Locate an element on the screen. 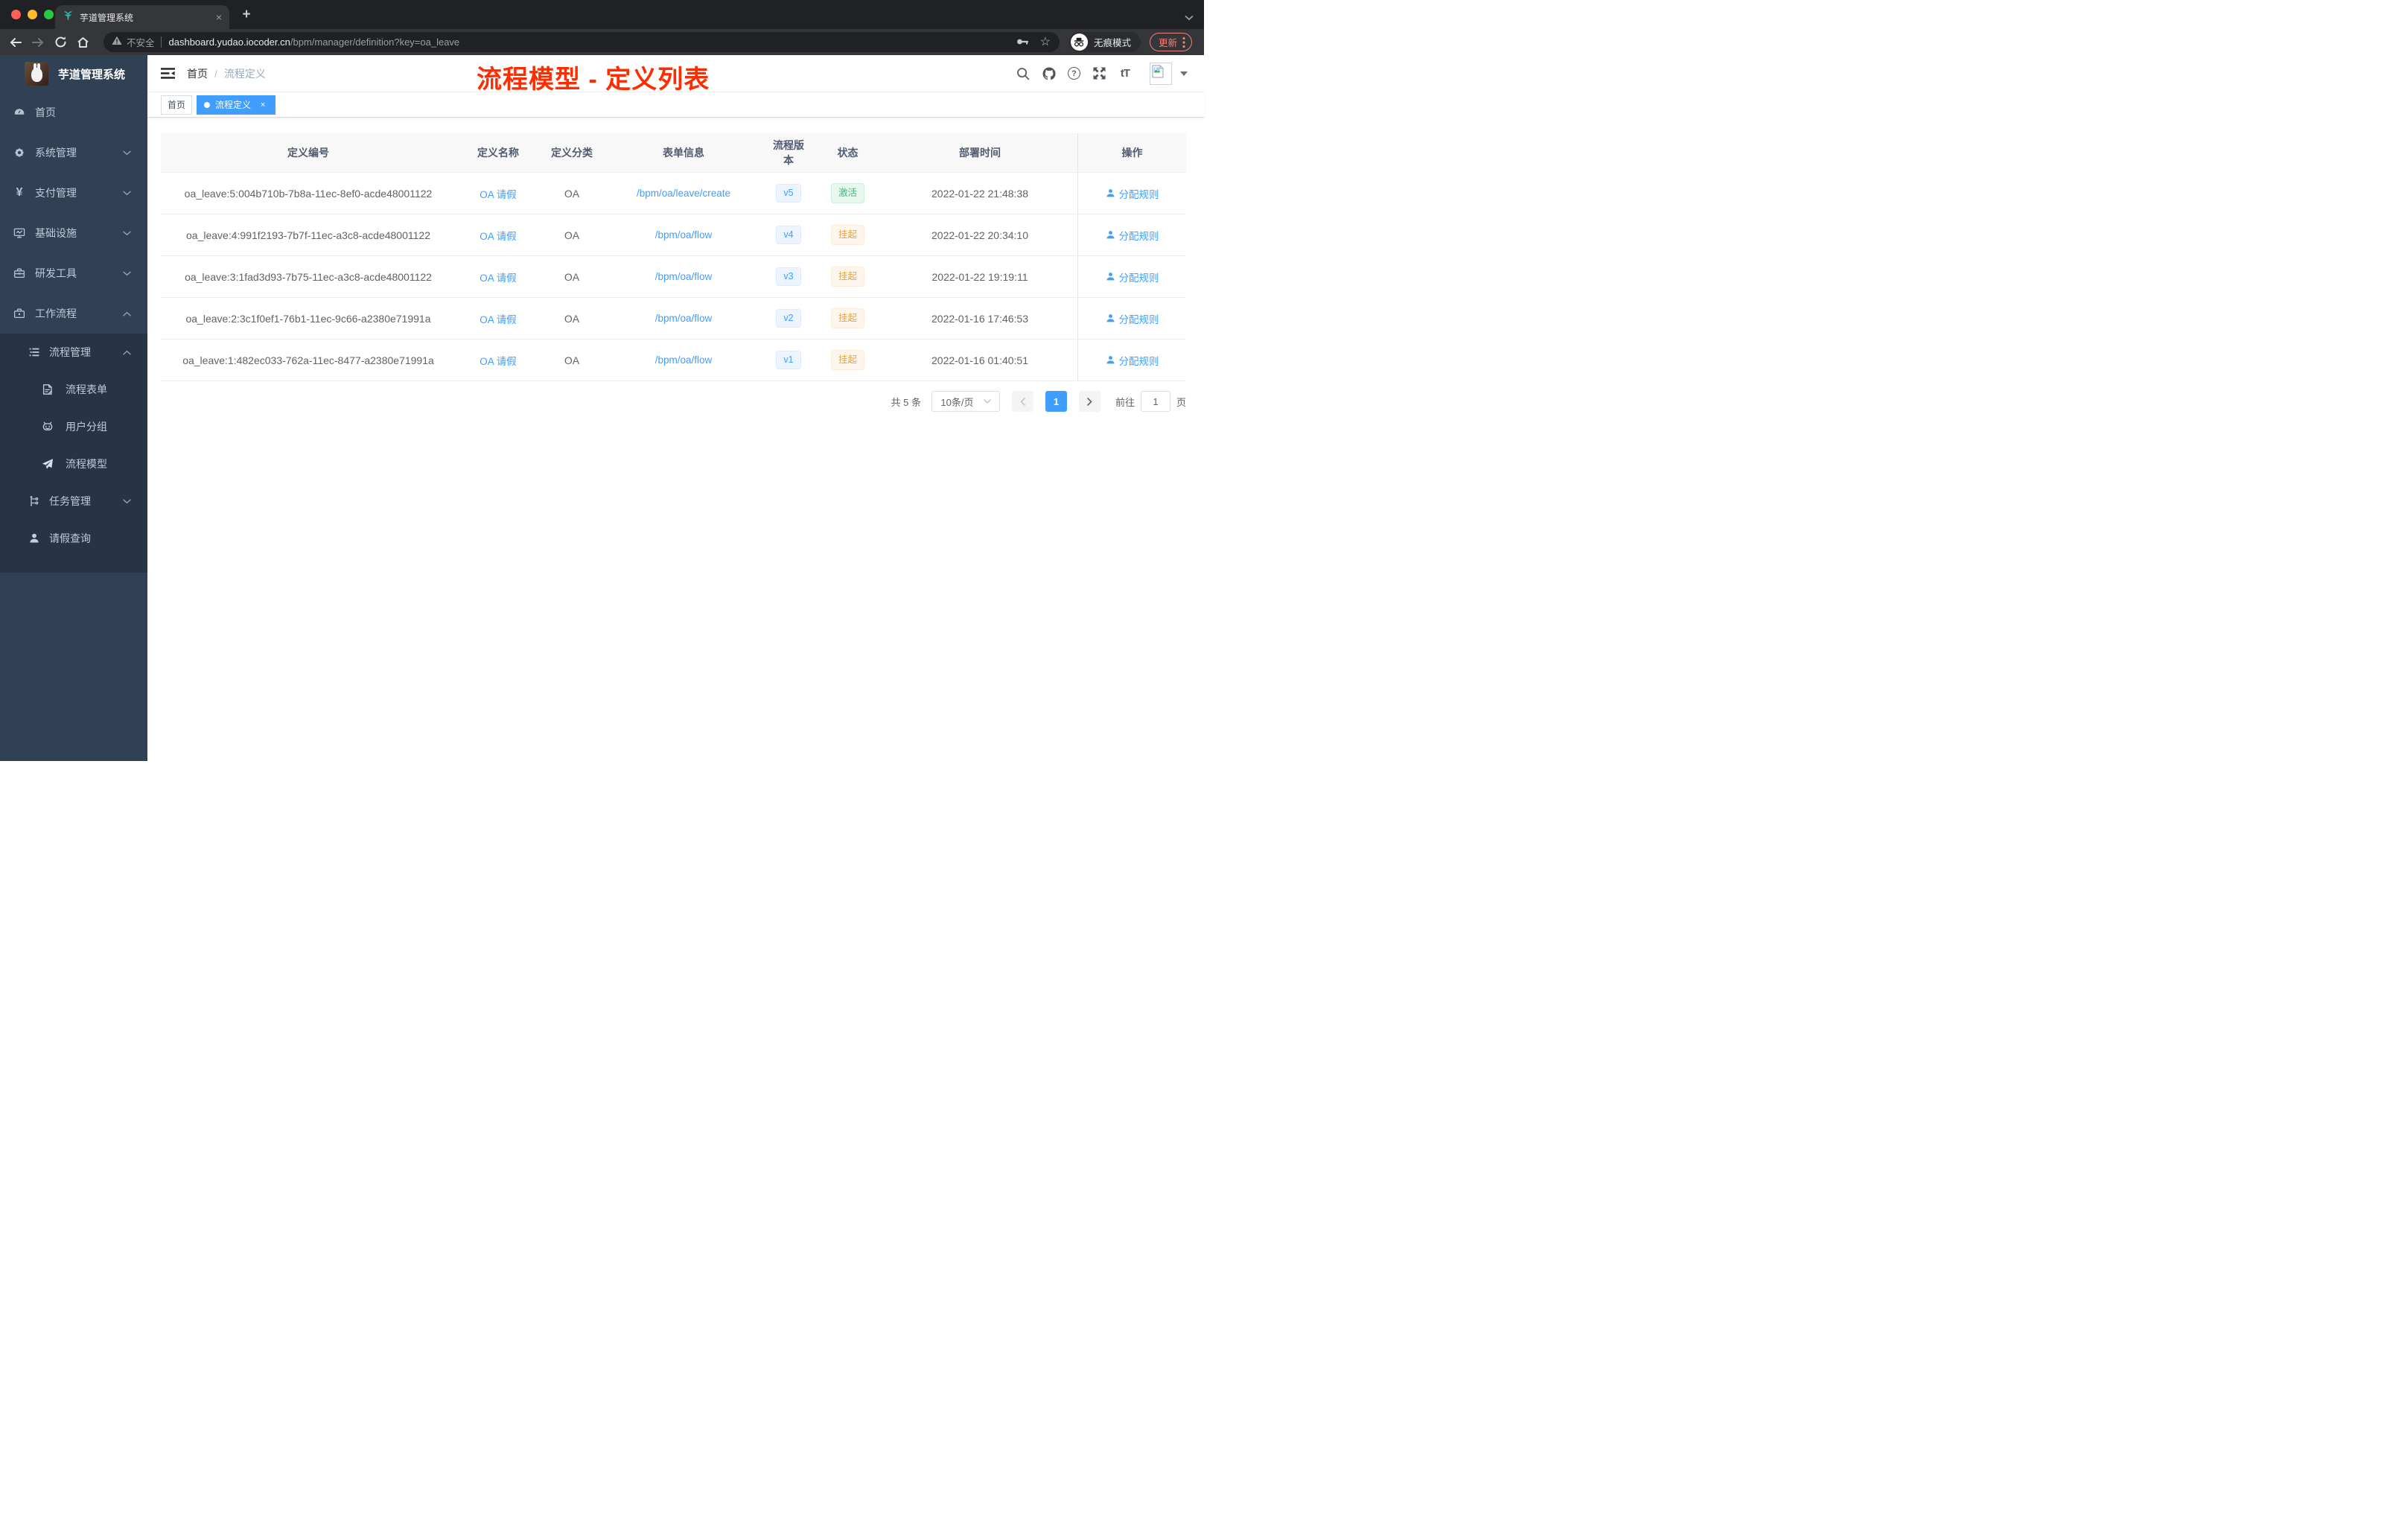 The image size is (2408, 1522). sidebar-item-process-model: 流程模型 is located at coordinates (73, 464).